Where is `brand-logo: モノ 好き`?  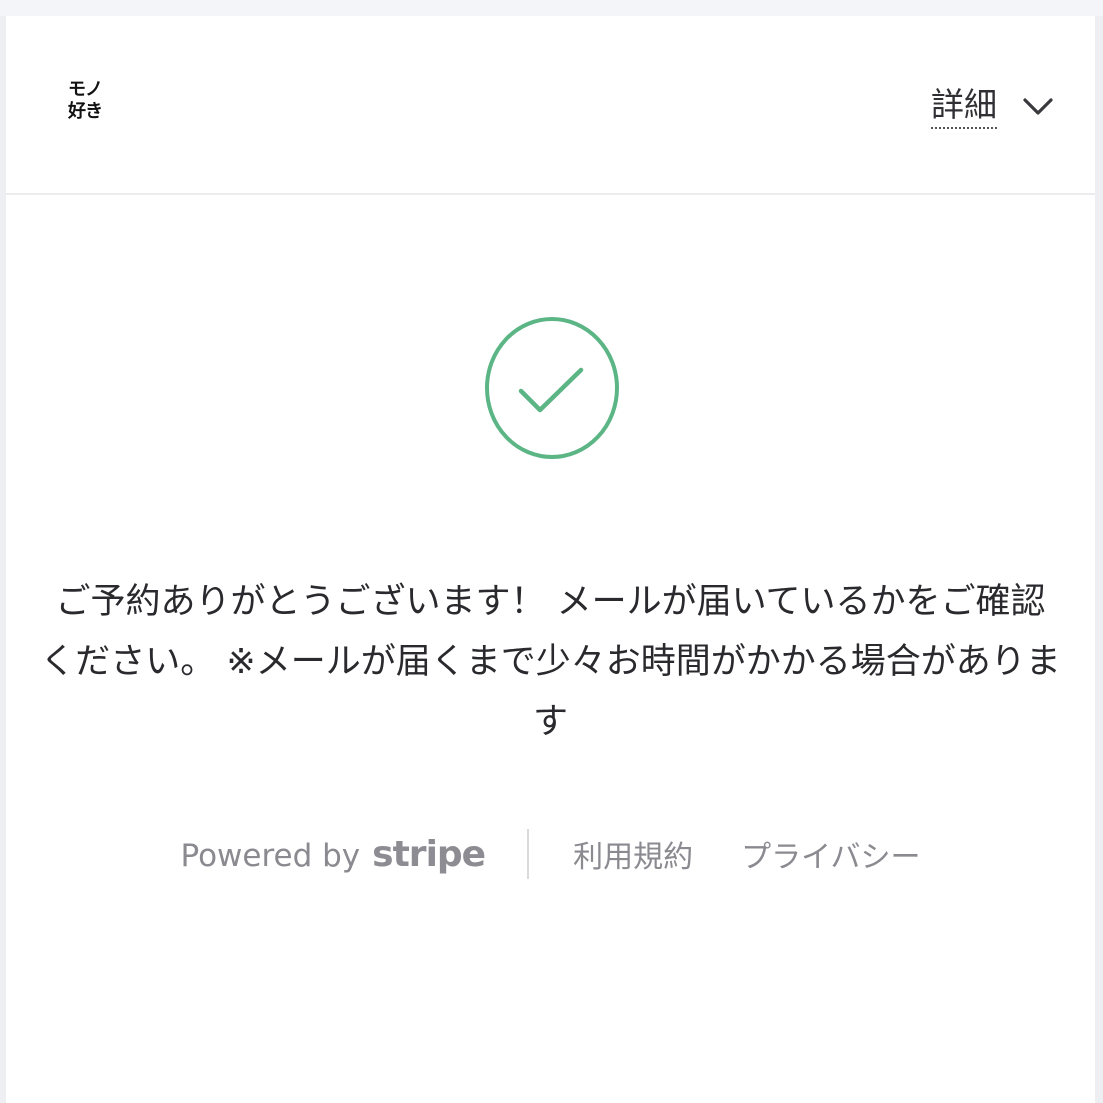 brand-logo: モノ 好き is located at coordinates (93, 106).